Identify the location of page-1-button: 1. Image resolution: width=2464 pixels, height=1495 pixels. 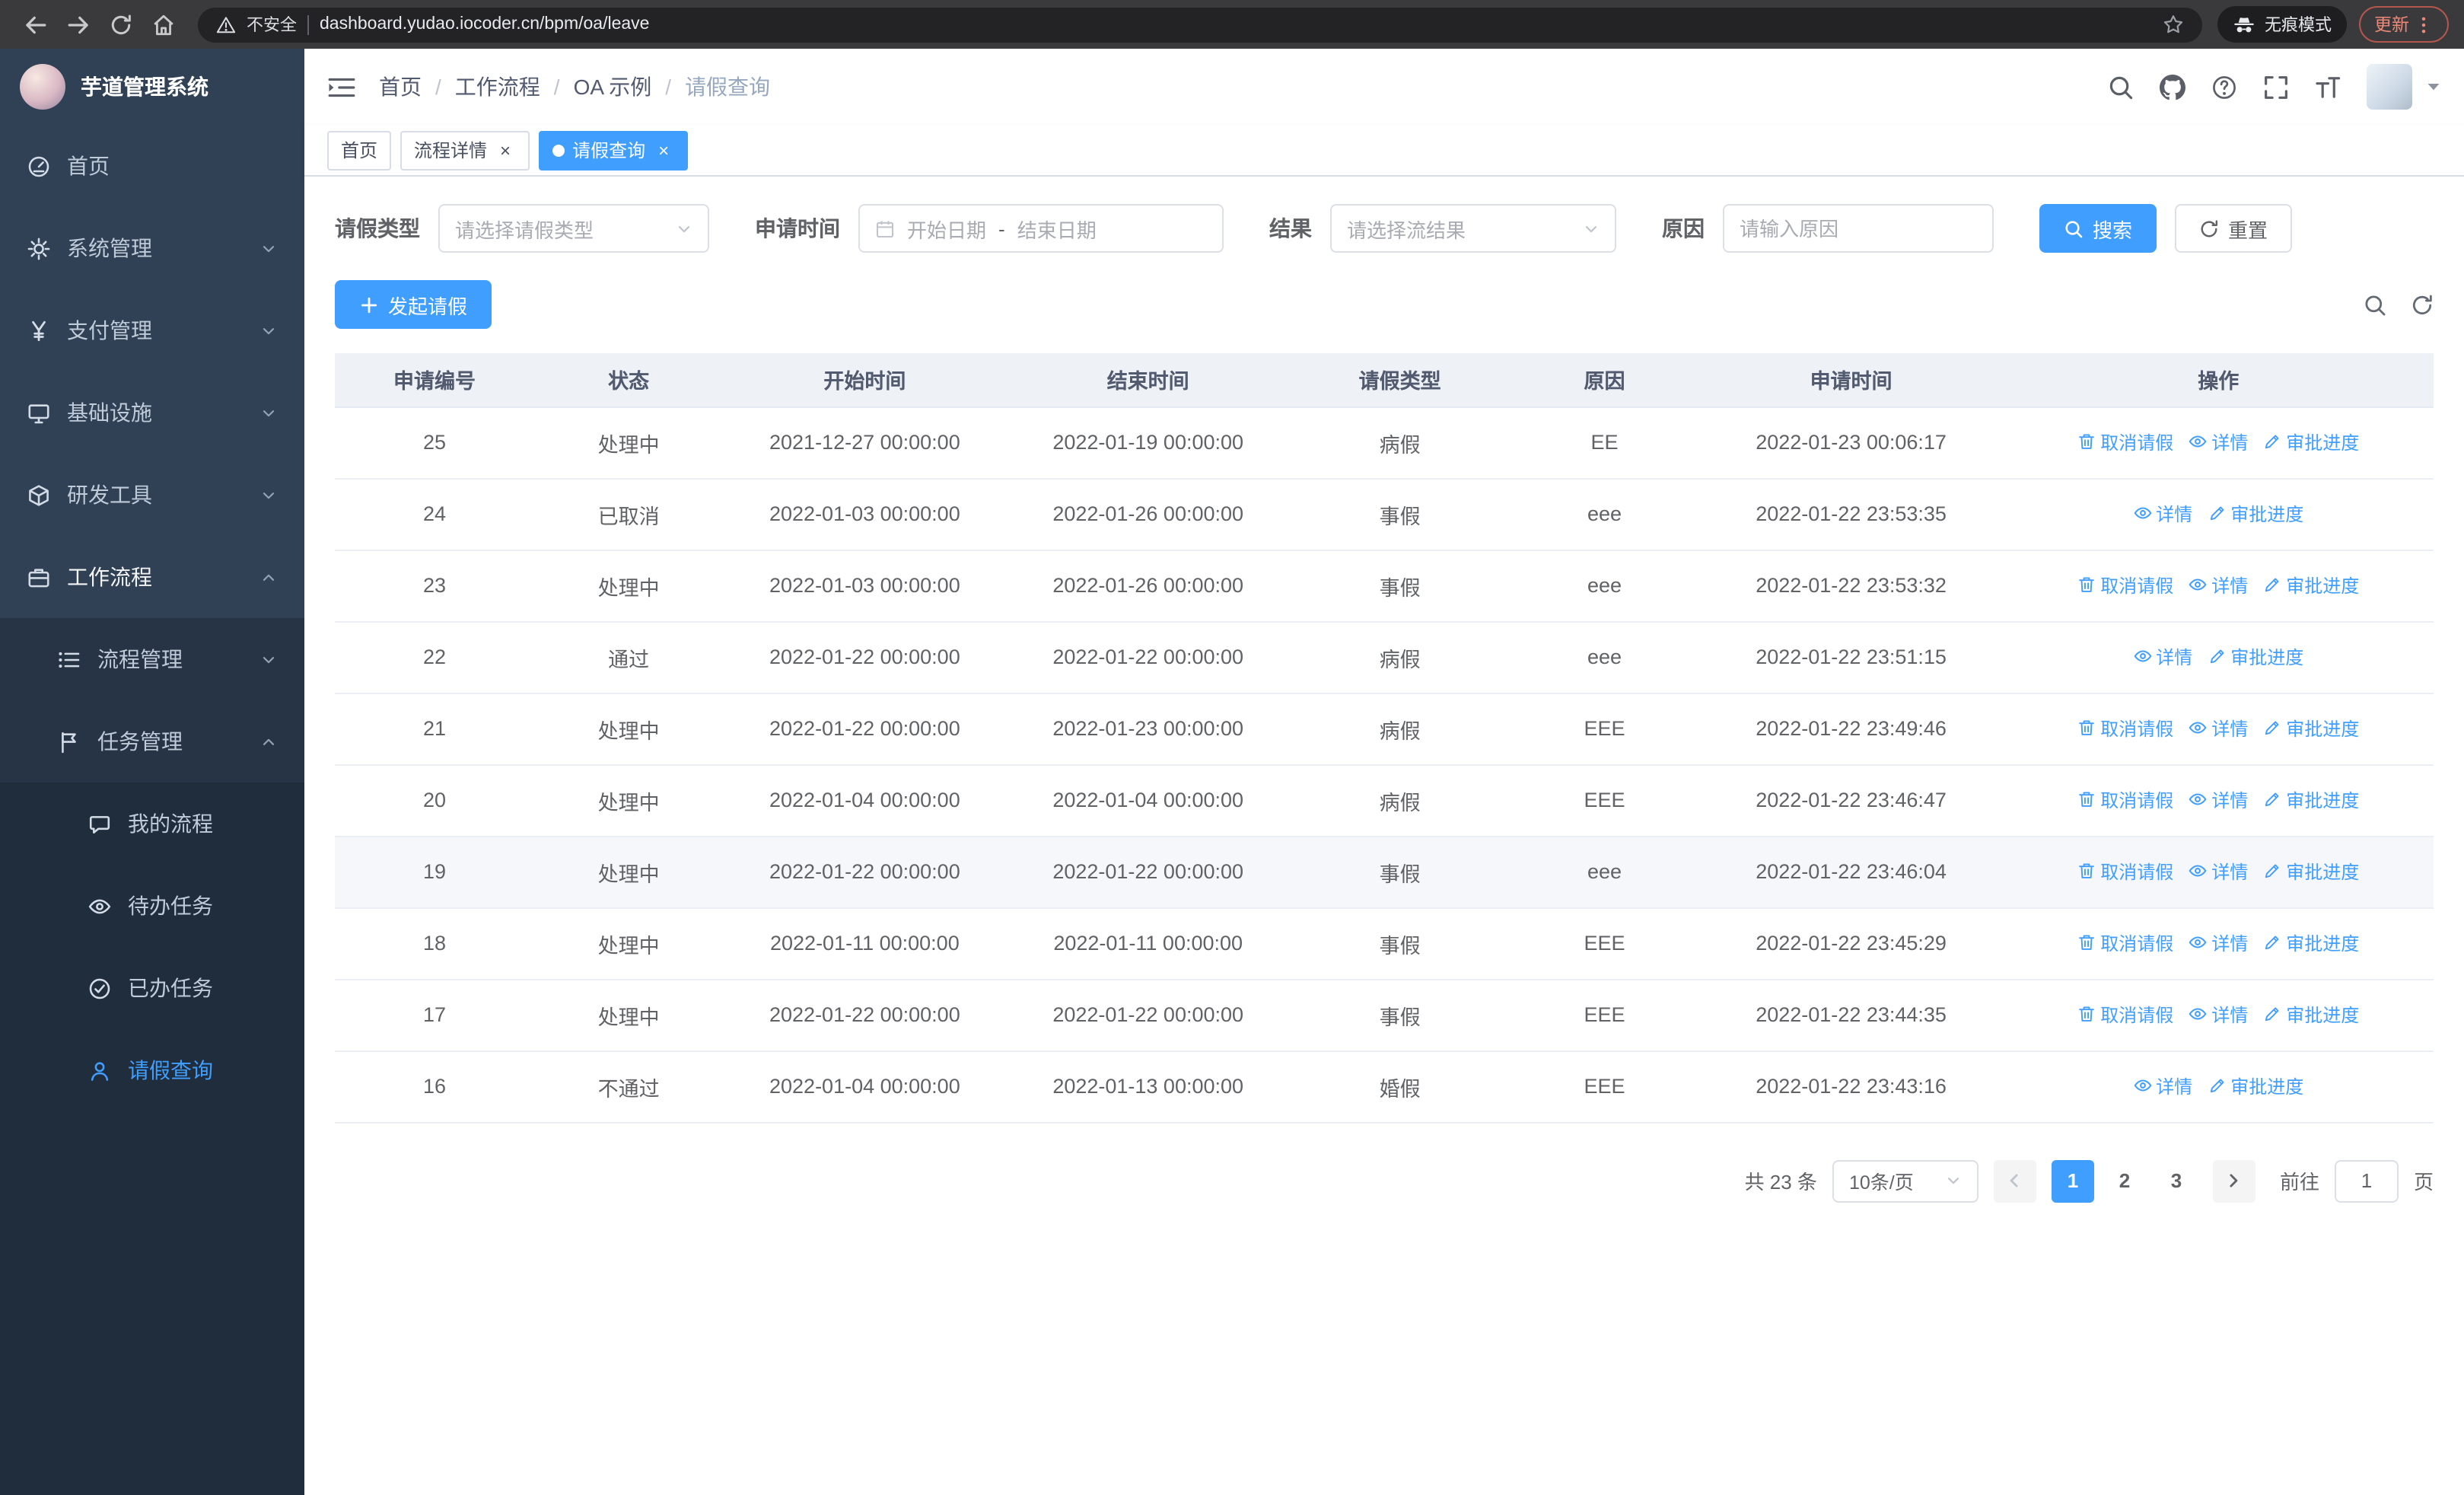
(2072, 1180).